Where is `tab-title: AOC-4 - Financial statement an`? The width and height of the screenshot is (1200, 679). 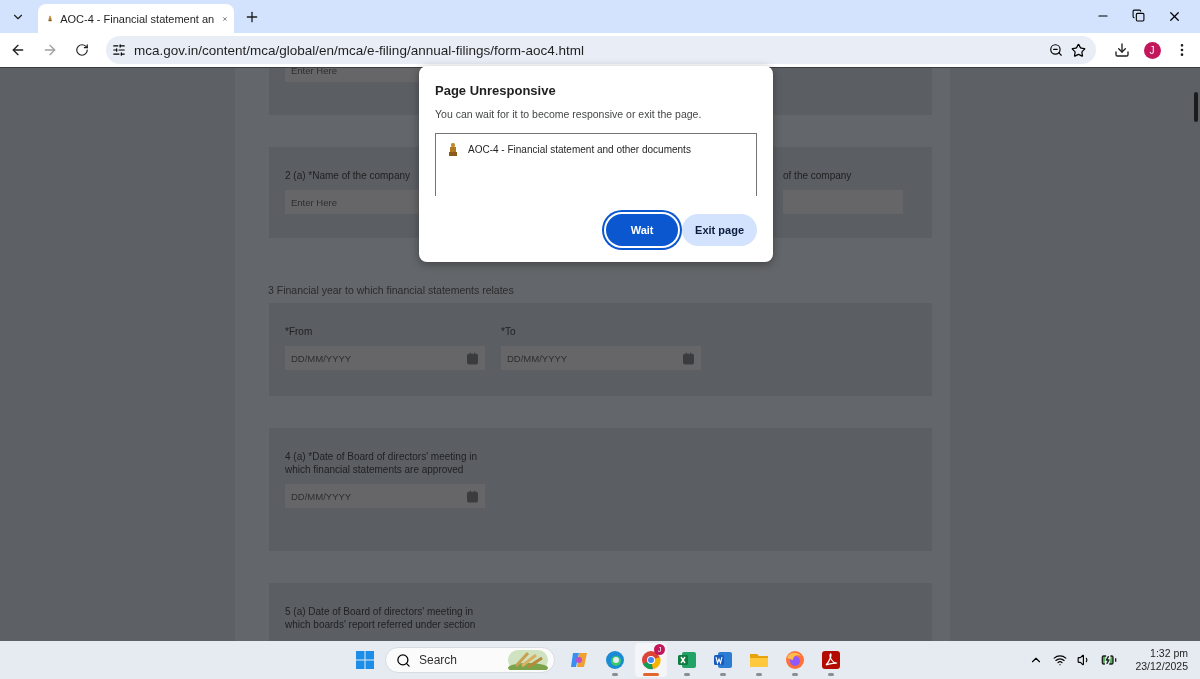 tab-title: AOC-4 - Financial statement an is located at coordinates (137, 18).